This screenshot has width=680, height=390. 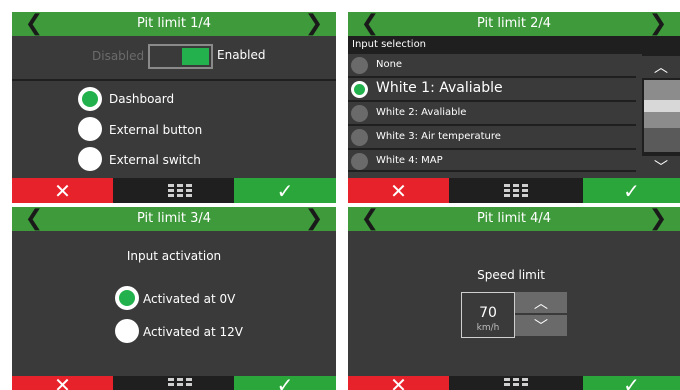 What do you see at coordinates (421, 112) in the screenshot?
I see `list-item-label: White 2: Avaliable` at bounding box center [421, 112].